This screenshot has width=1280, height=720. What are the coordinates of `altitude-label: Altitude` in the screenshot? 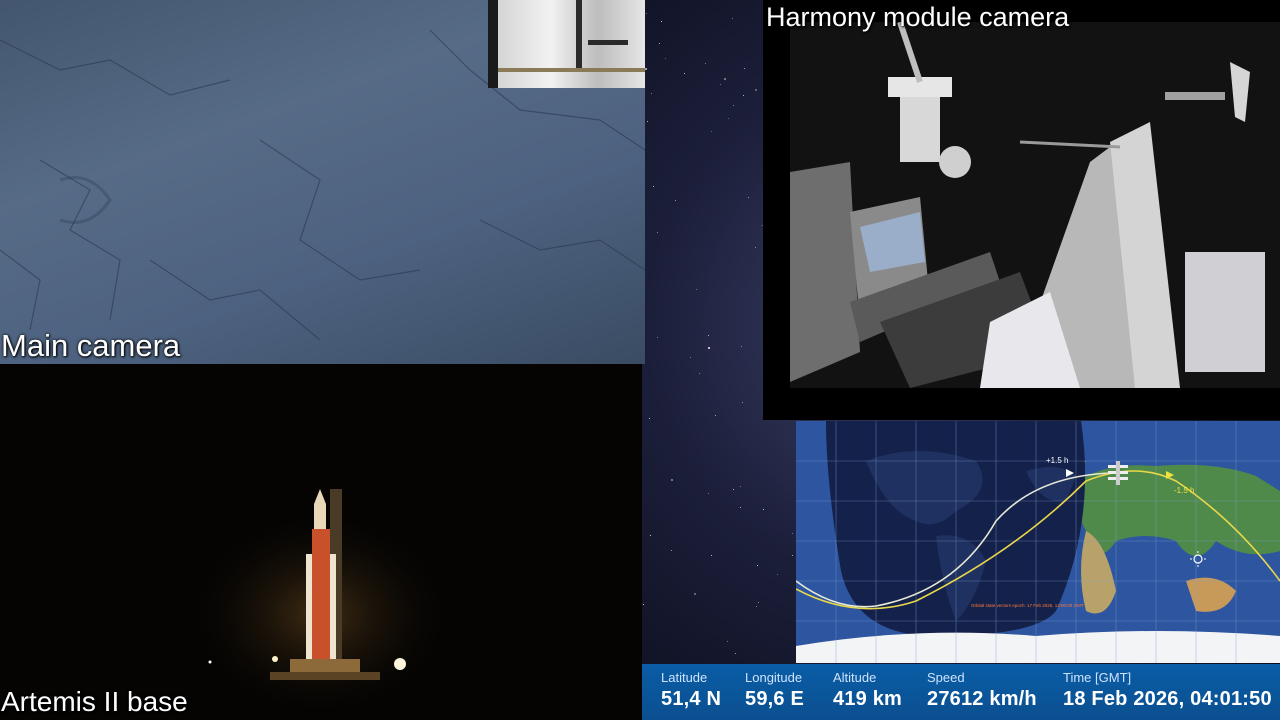 It's located at (855, 677).